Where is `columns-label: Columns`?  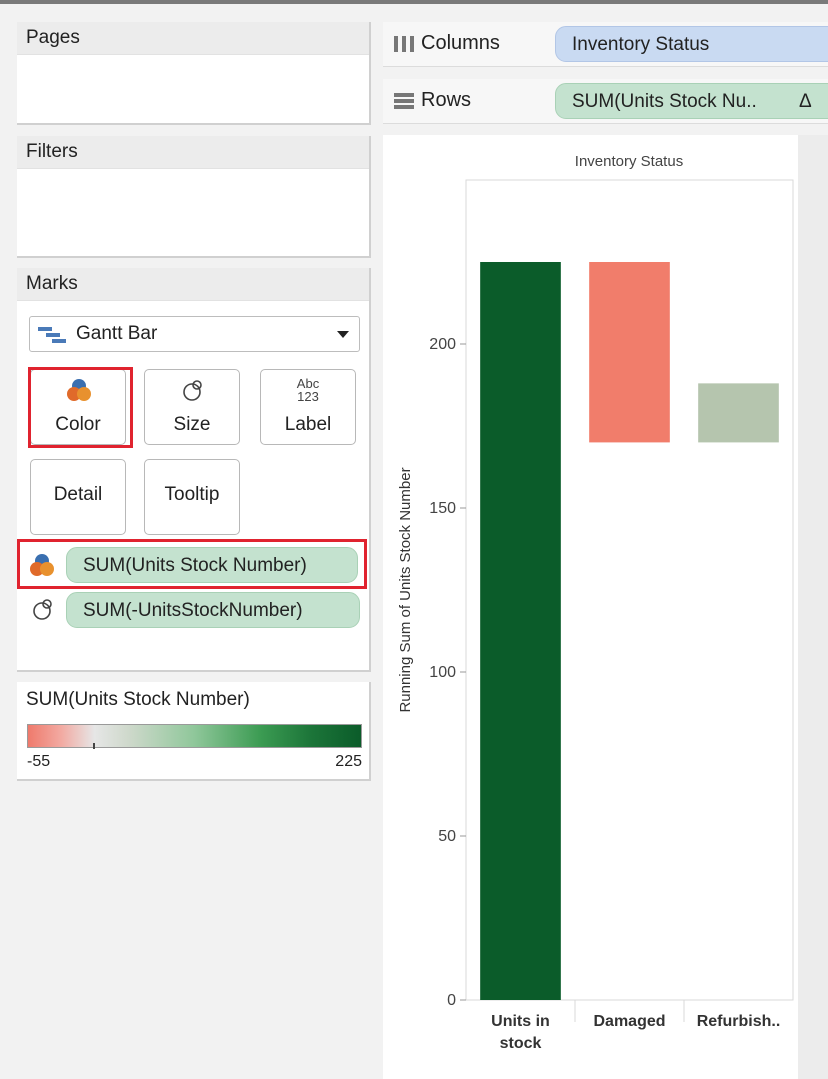
columns-label: Columns is located at coordinates (460, 43).